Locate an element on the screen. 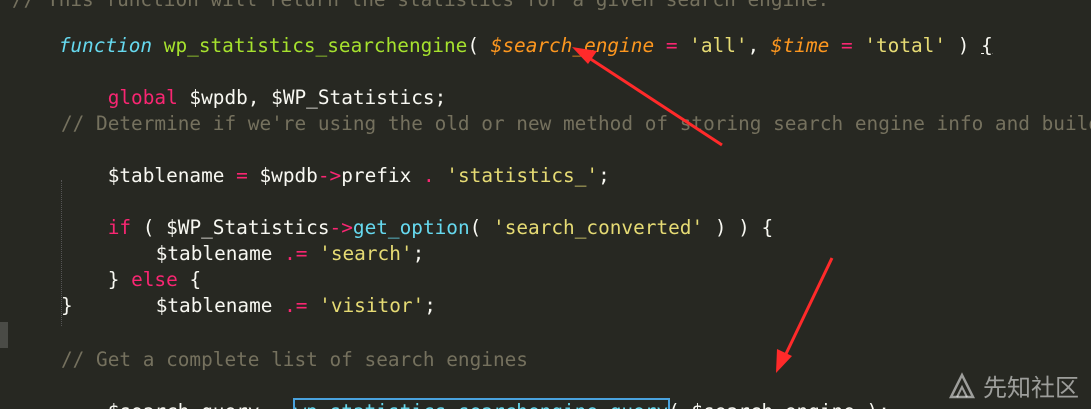 This screenshot has height=409, width=1091. watermark-logo-icon is located at coordinates (962, 384).